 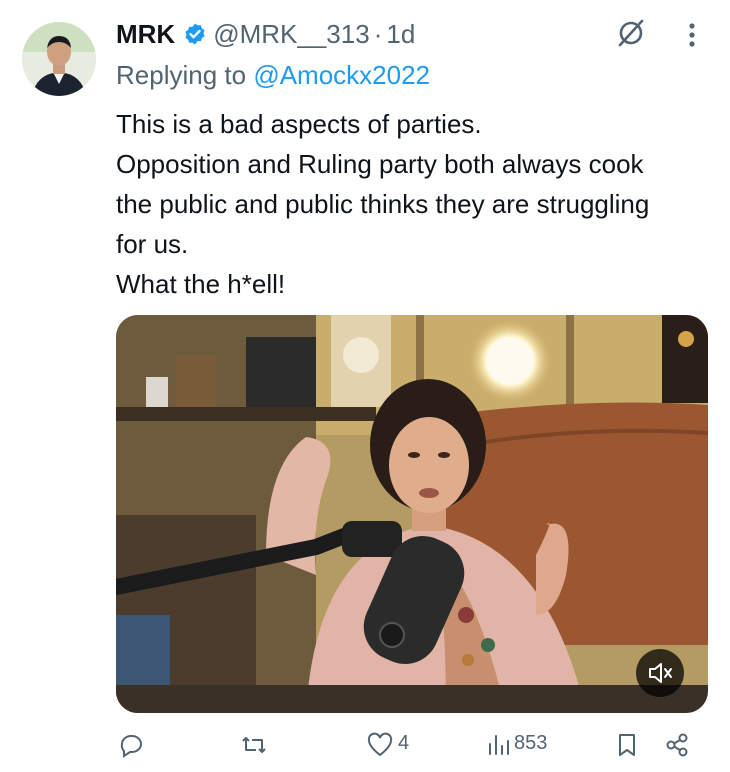 I want to click on bookmark-icon, so click(x=627, y=745).